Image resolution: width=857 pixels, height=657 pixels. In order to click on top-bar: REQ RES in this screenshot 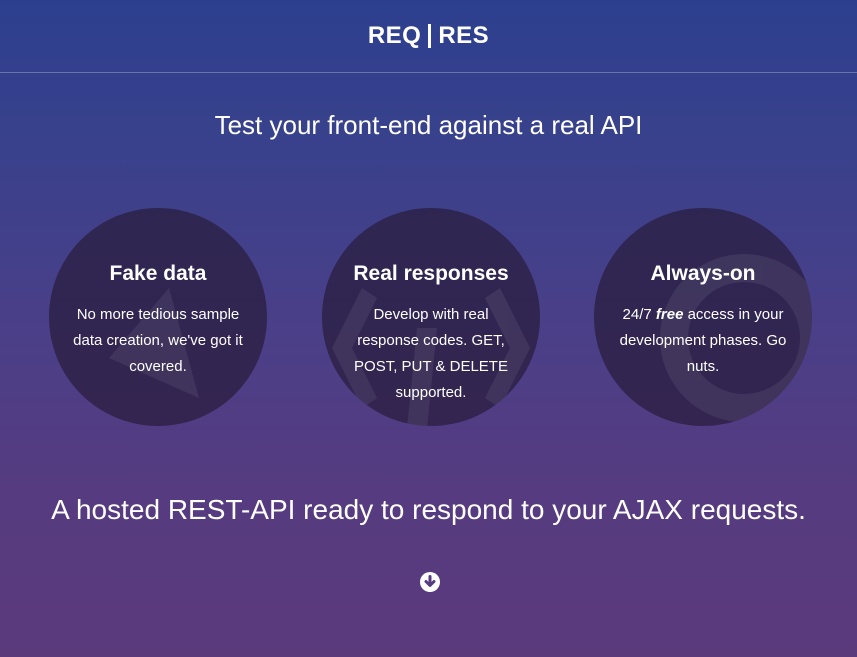, I will do `click(428, 36)`.